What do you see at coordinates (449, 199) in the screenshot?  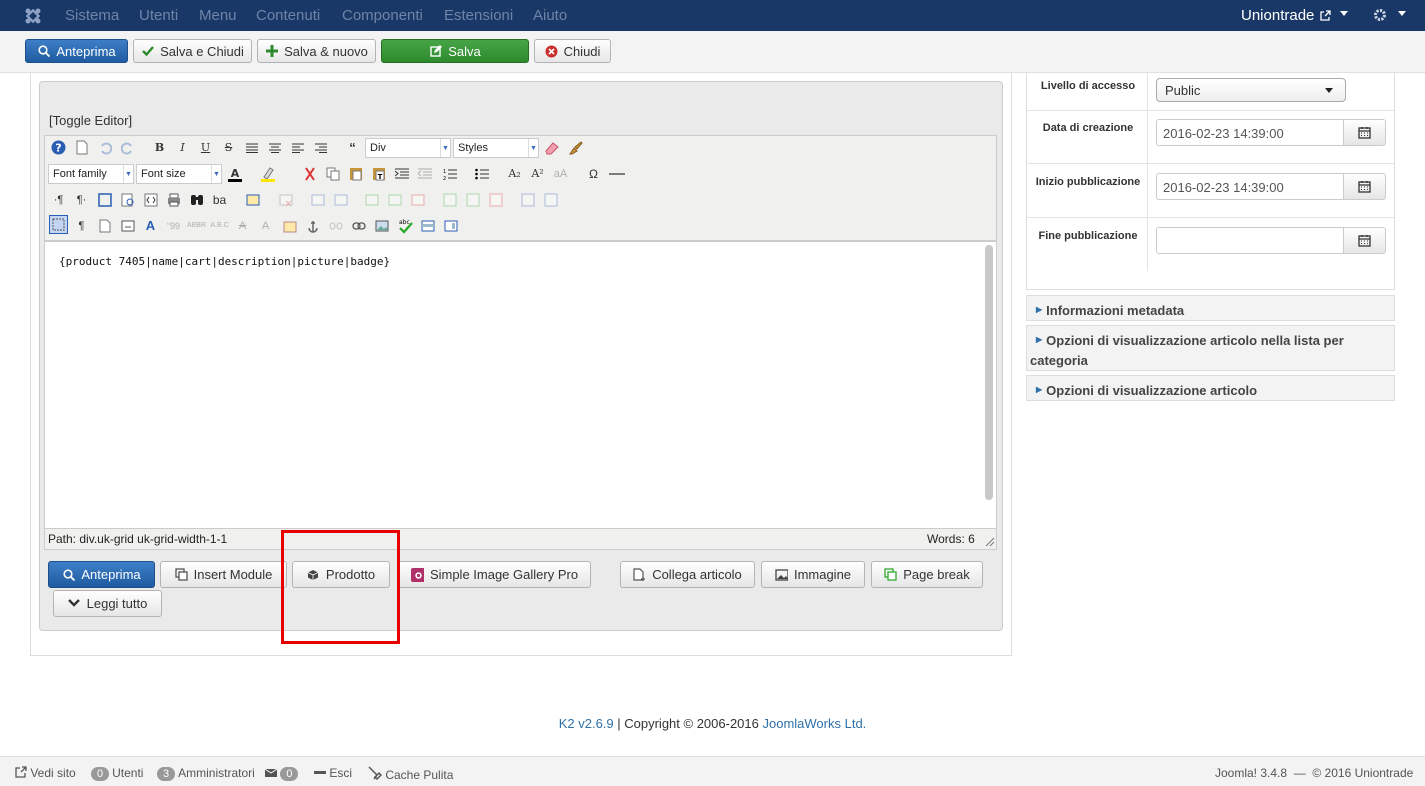 I see `insert-col-before-icon` at bounding box center [449, 199].